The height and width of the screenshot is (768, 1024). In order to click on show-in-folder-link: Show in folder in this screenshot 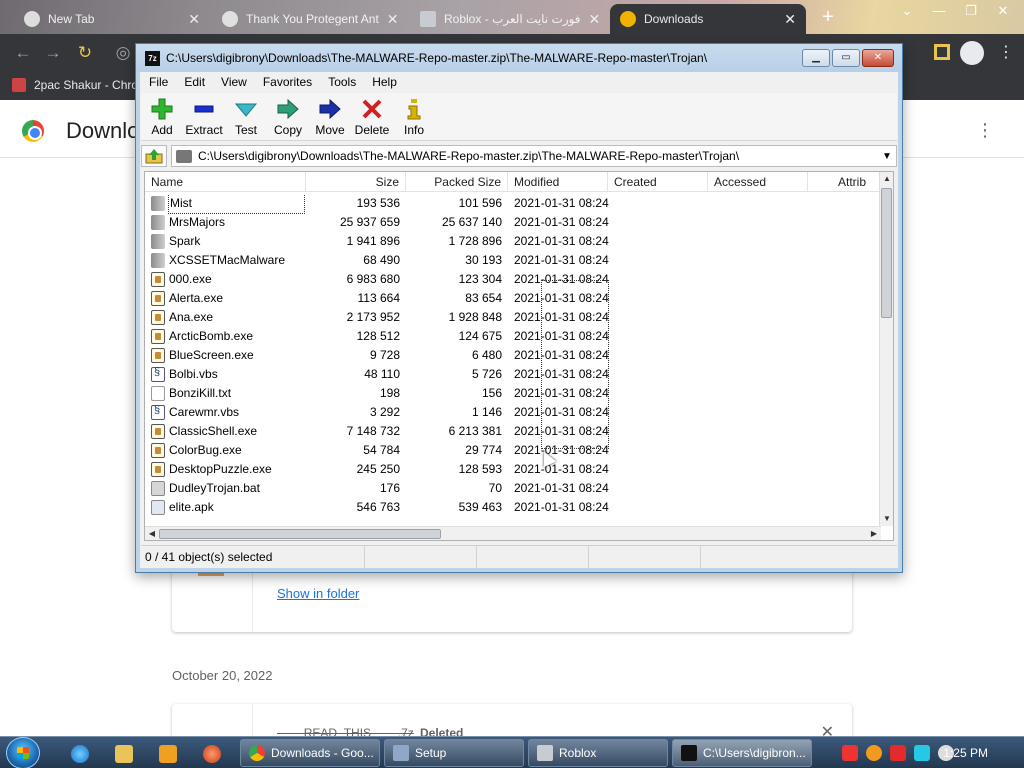, I will do `click(318, 593)`.